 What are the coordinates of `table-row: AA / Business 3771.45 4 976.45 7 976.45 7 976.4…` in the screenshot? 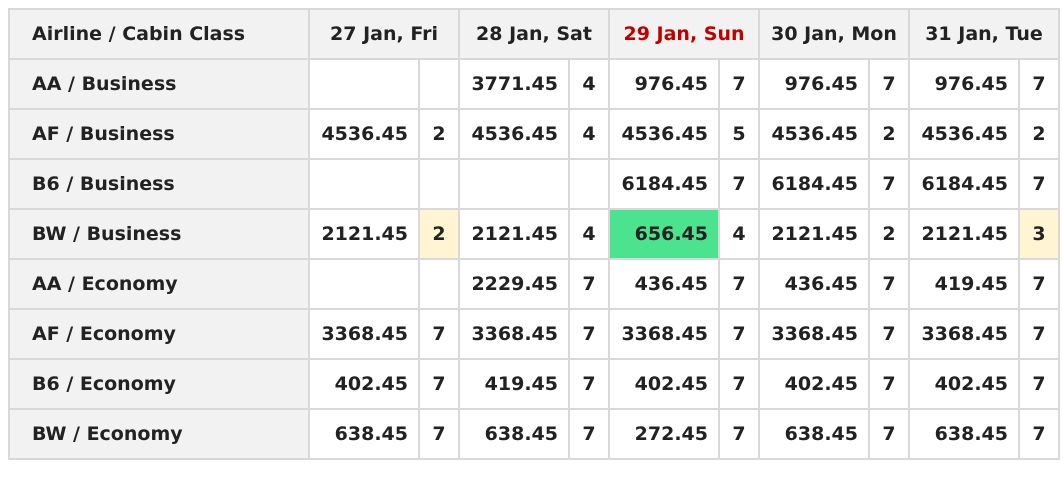 It's located at (534, 84).